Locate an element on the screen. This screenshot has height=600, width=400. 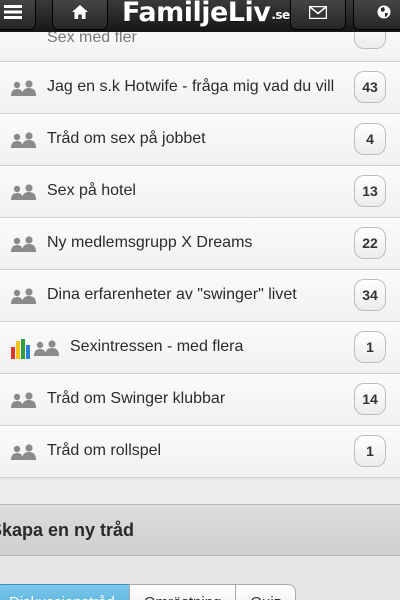
thread-title: Sexintressen - med flera is located at coordinates (157, 346).